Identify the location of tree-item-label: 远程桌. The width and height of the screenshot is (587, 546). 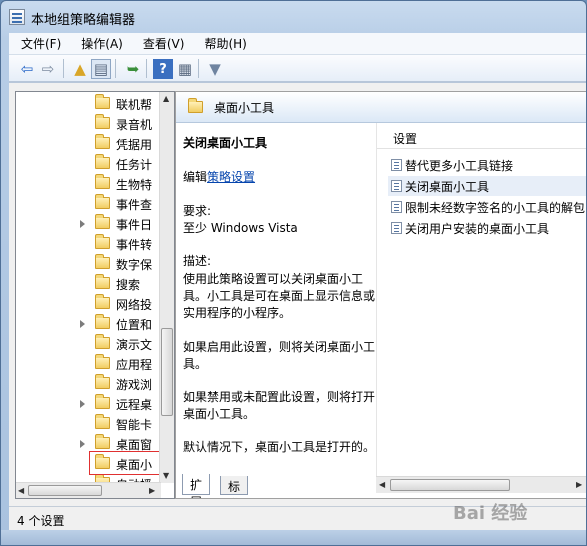
(134, 405).